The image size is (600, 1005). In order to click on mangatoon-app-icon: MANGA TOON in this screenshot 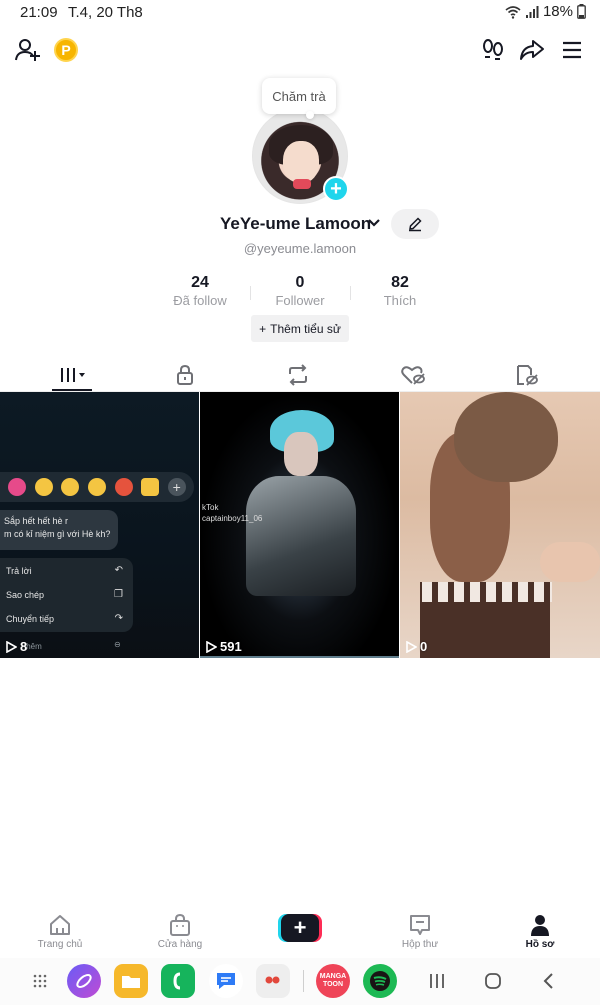, I will do `click(333, 981)`.